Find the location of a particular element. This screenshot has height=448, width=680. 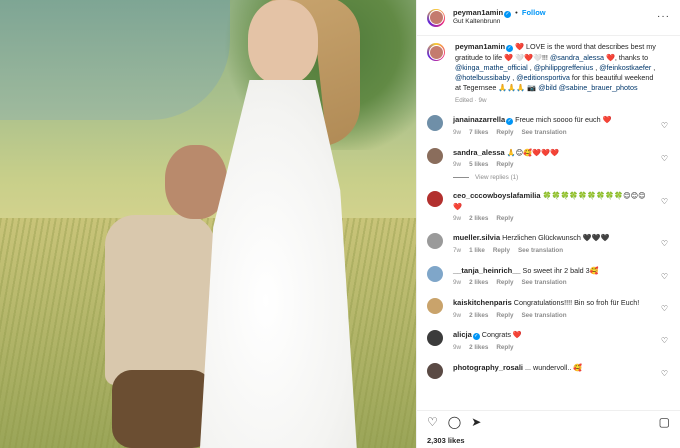

commenter-username: sandra_alessa is located at coordinates (479, 152).